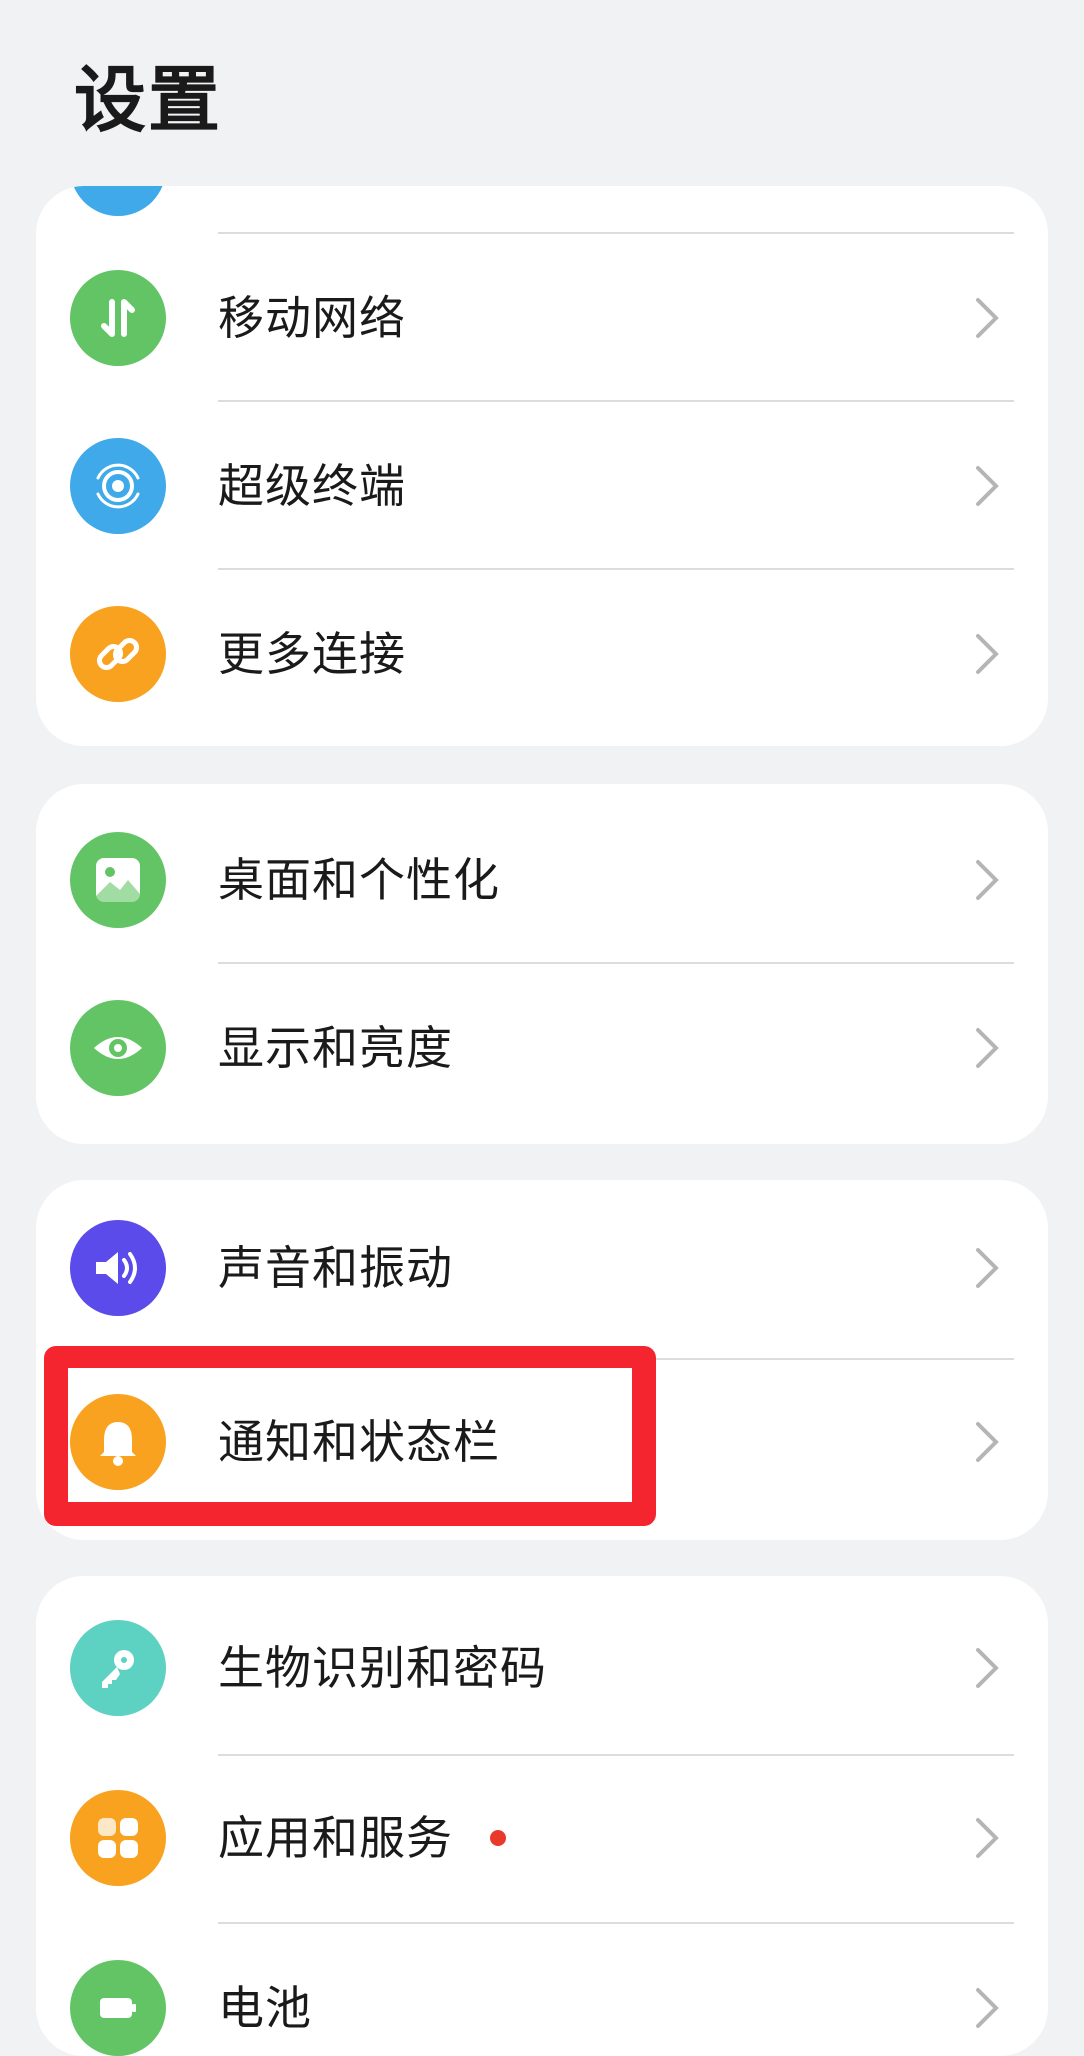  What do you see at coordinates (498, 1838) in the screenshot?
I see `new-badge-dot` at bounding box center [498, 1838].